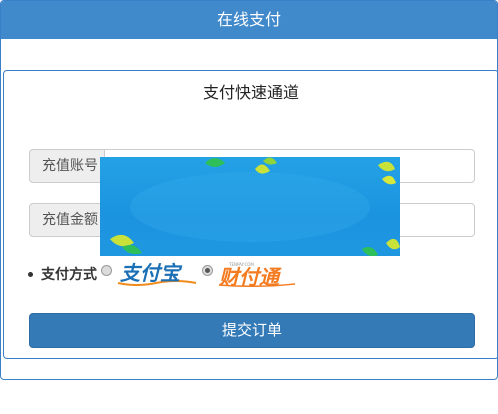 The width and height of the screenshot is (498, 414). I want to click on svg-text: 财付通, so click(250, 276).